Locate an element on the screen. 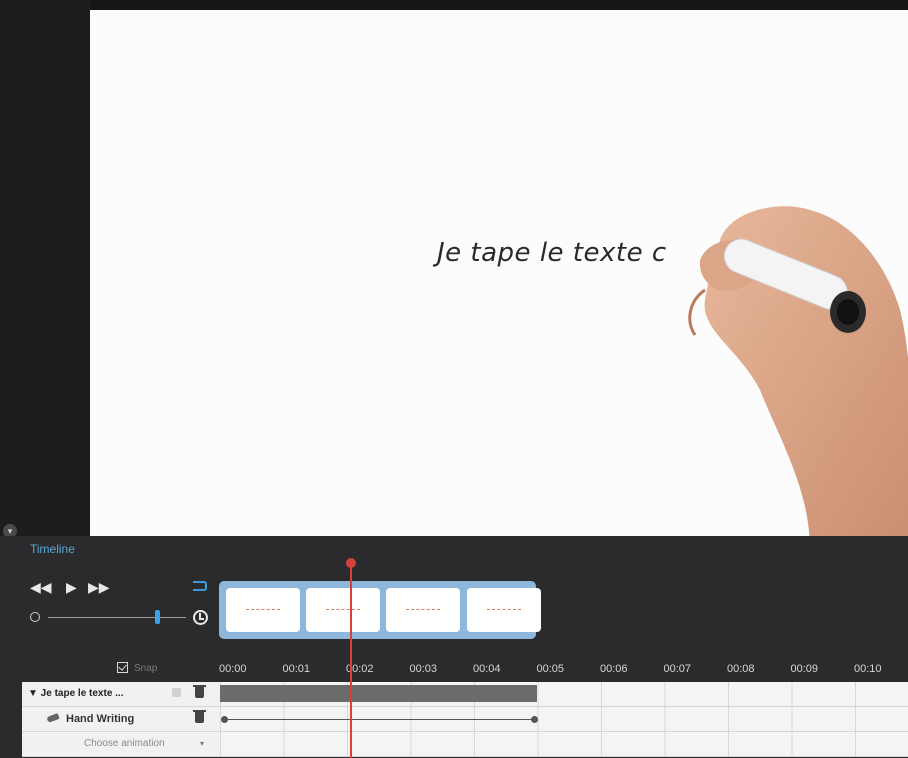 This screenshot has height=758, width=908. ruler-tick-label: 00:04 is located at coordinates (487, 669).